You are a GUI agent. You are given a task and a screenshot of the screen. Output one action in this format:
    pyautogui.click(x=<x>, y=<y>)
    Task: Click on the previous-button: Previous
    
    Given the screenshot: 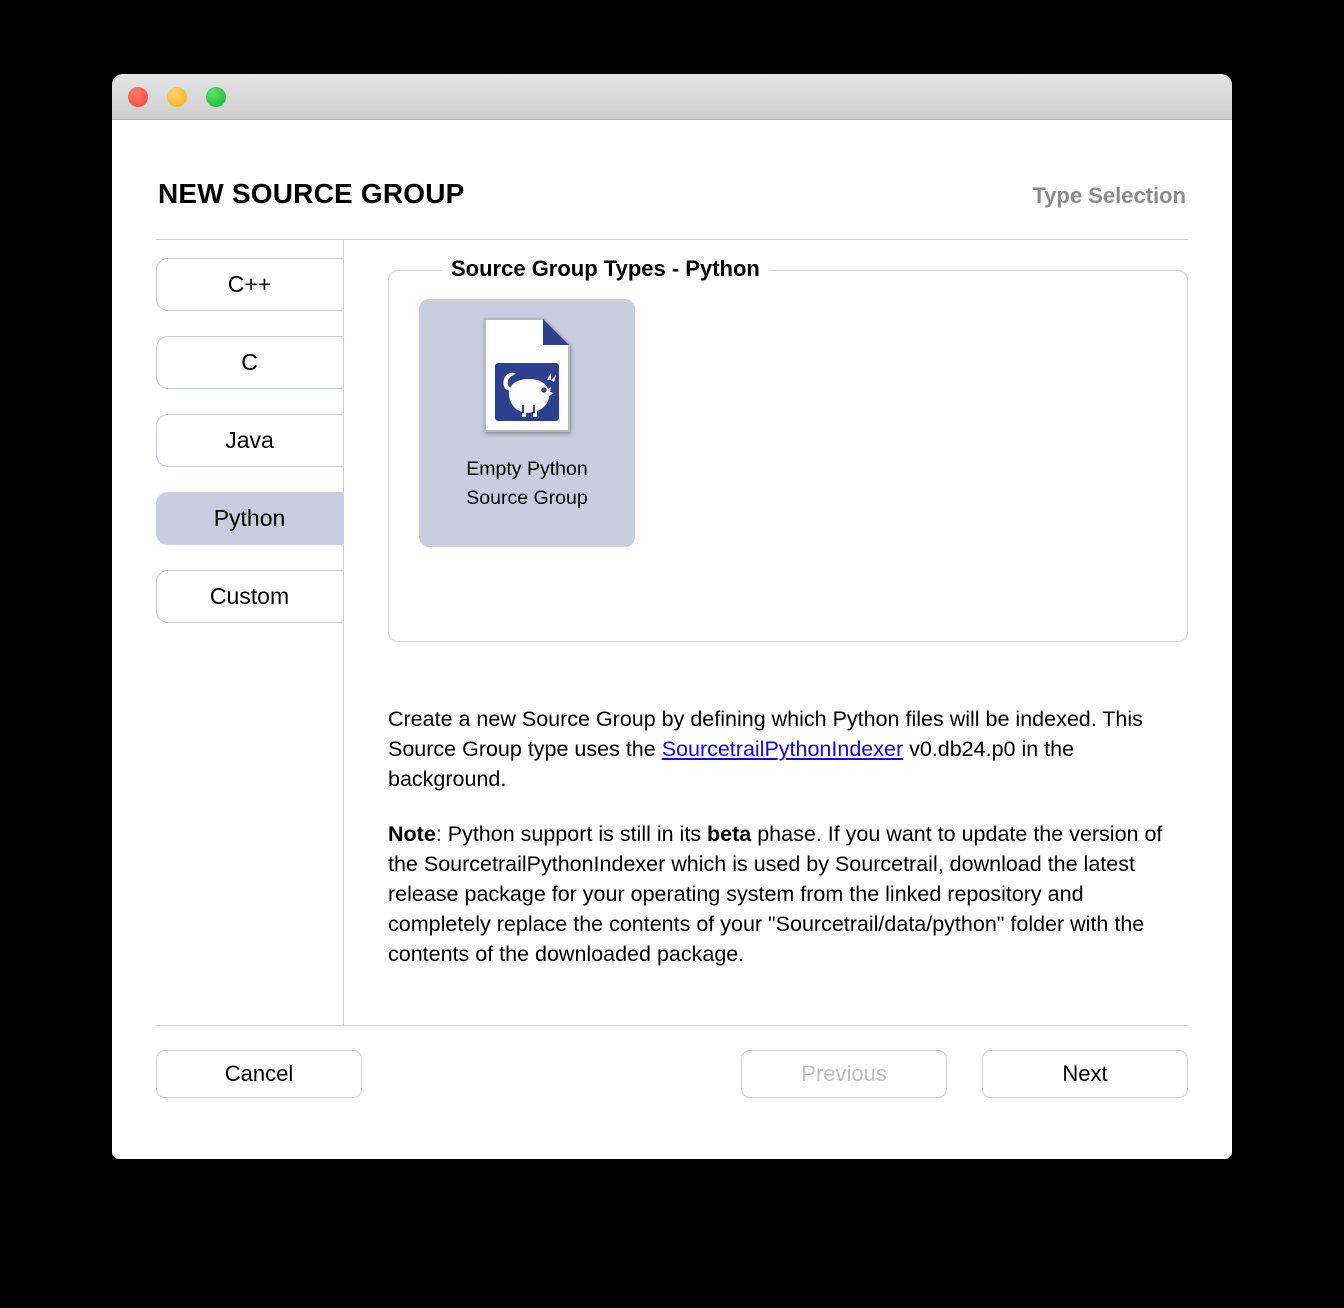 What is the action you would take?
    pyautogui.click(x=844, y=1074)
    